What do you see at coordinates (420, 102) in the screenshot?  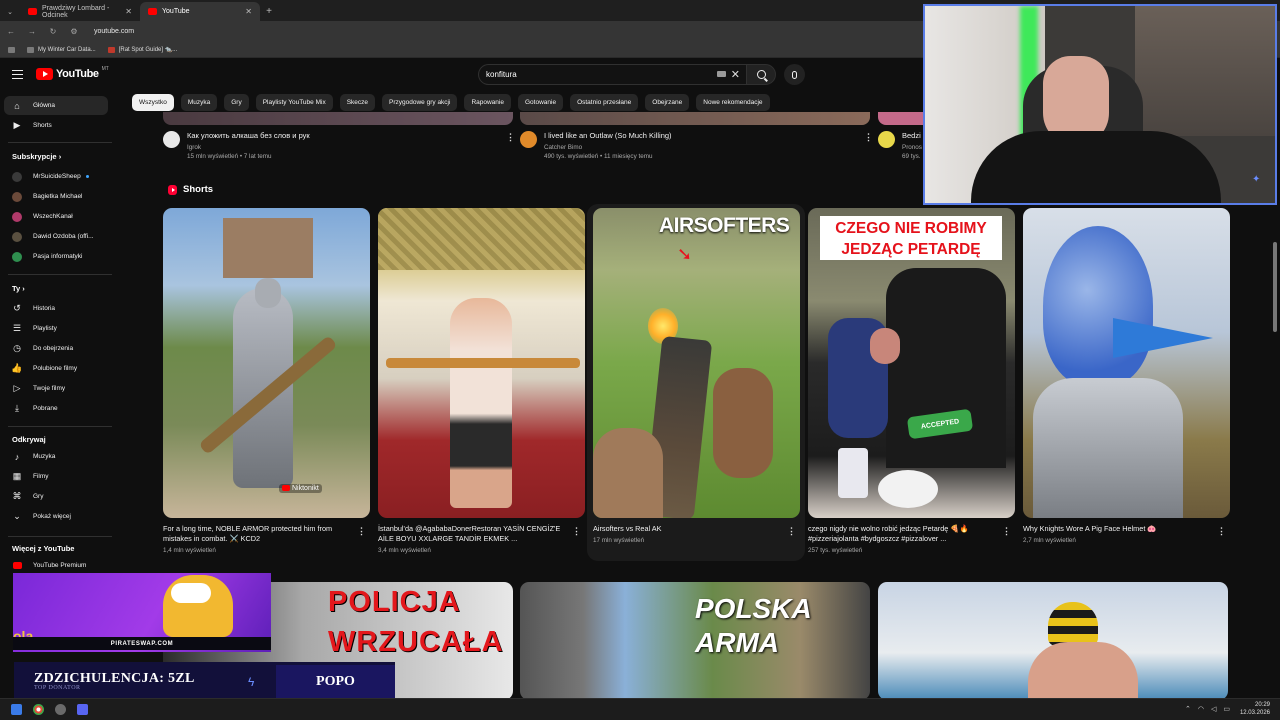 I see `filter-chip: Przygodowe gry akcji` at bounding box center [420, 102].